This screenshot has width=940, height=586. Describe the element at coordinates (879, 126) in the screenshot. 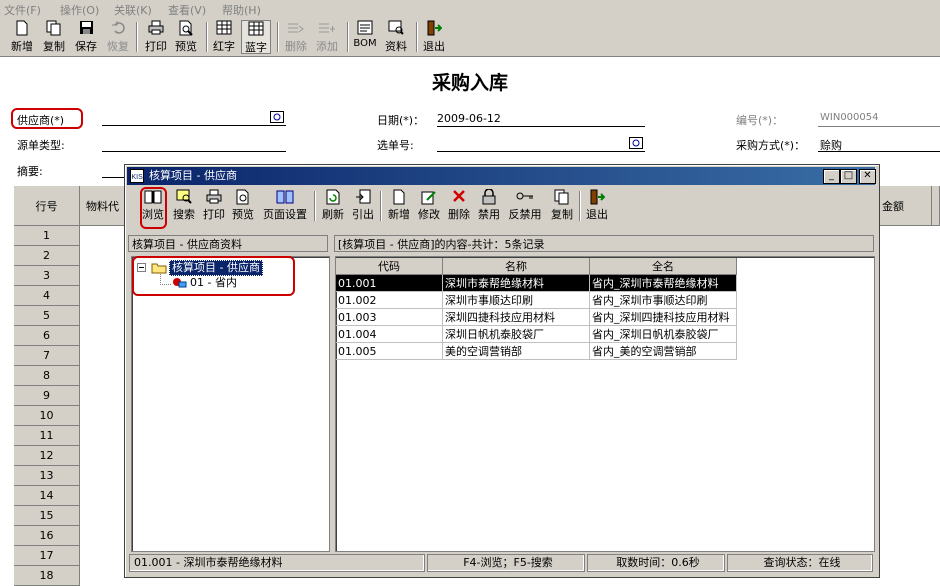

I see `number-field` at that location.